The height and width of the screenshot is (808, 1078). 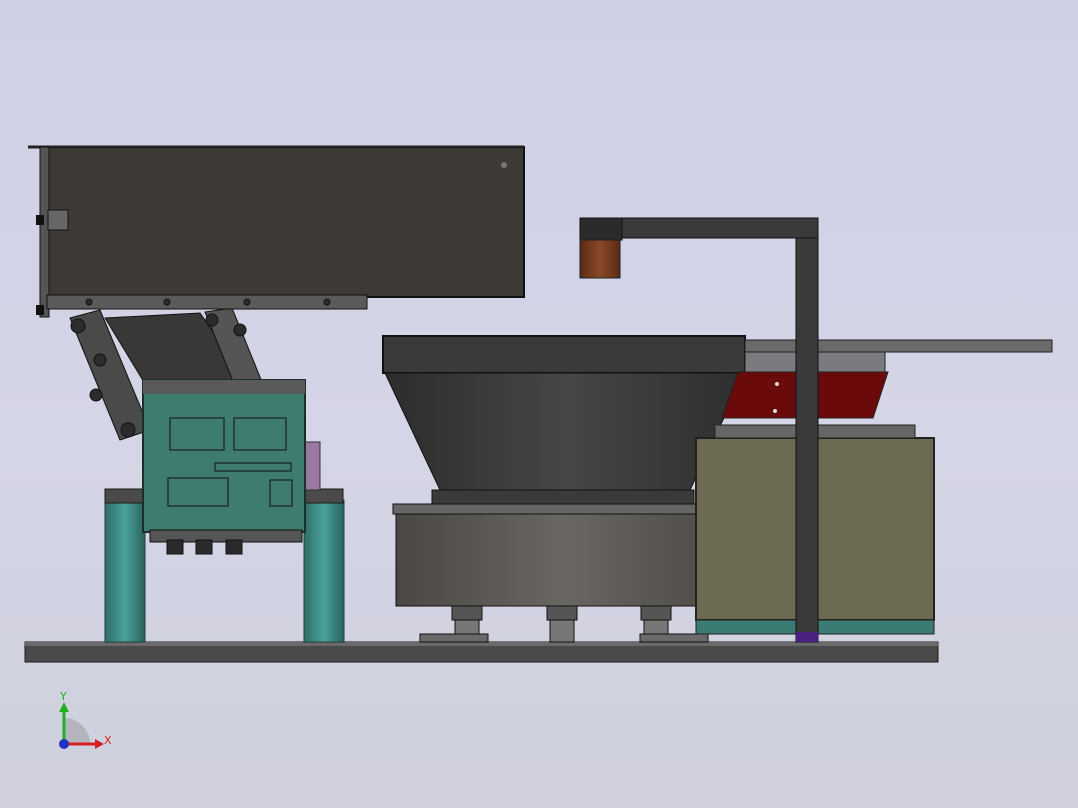 I want to click on y-axis-label: Y, so click(x=63, y=696).